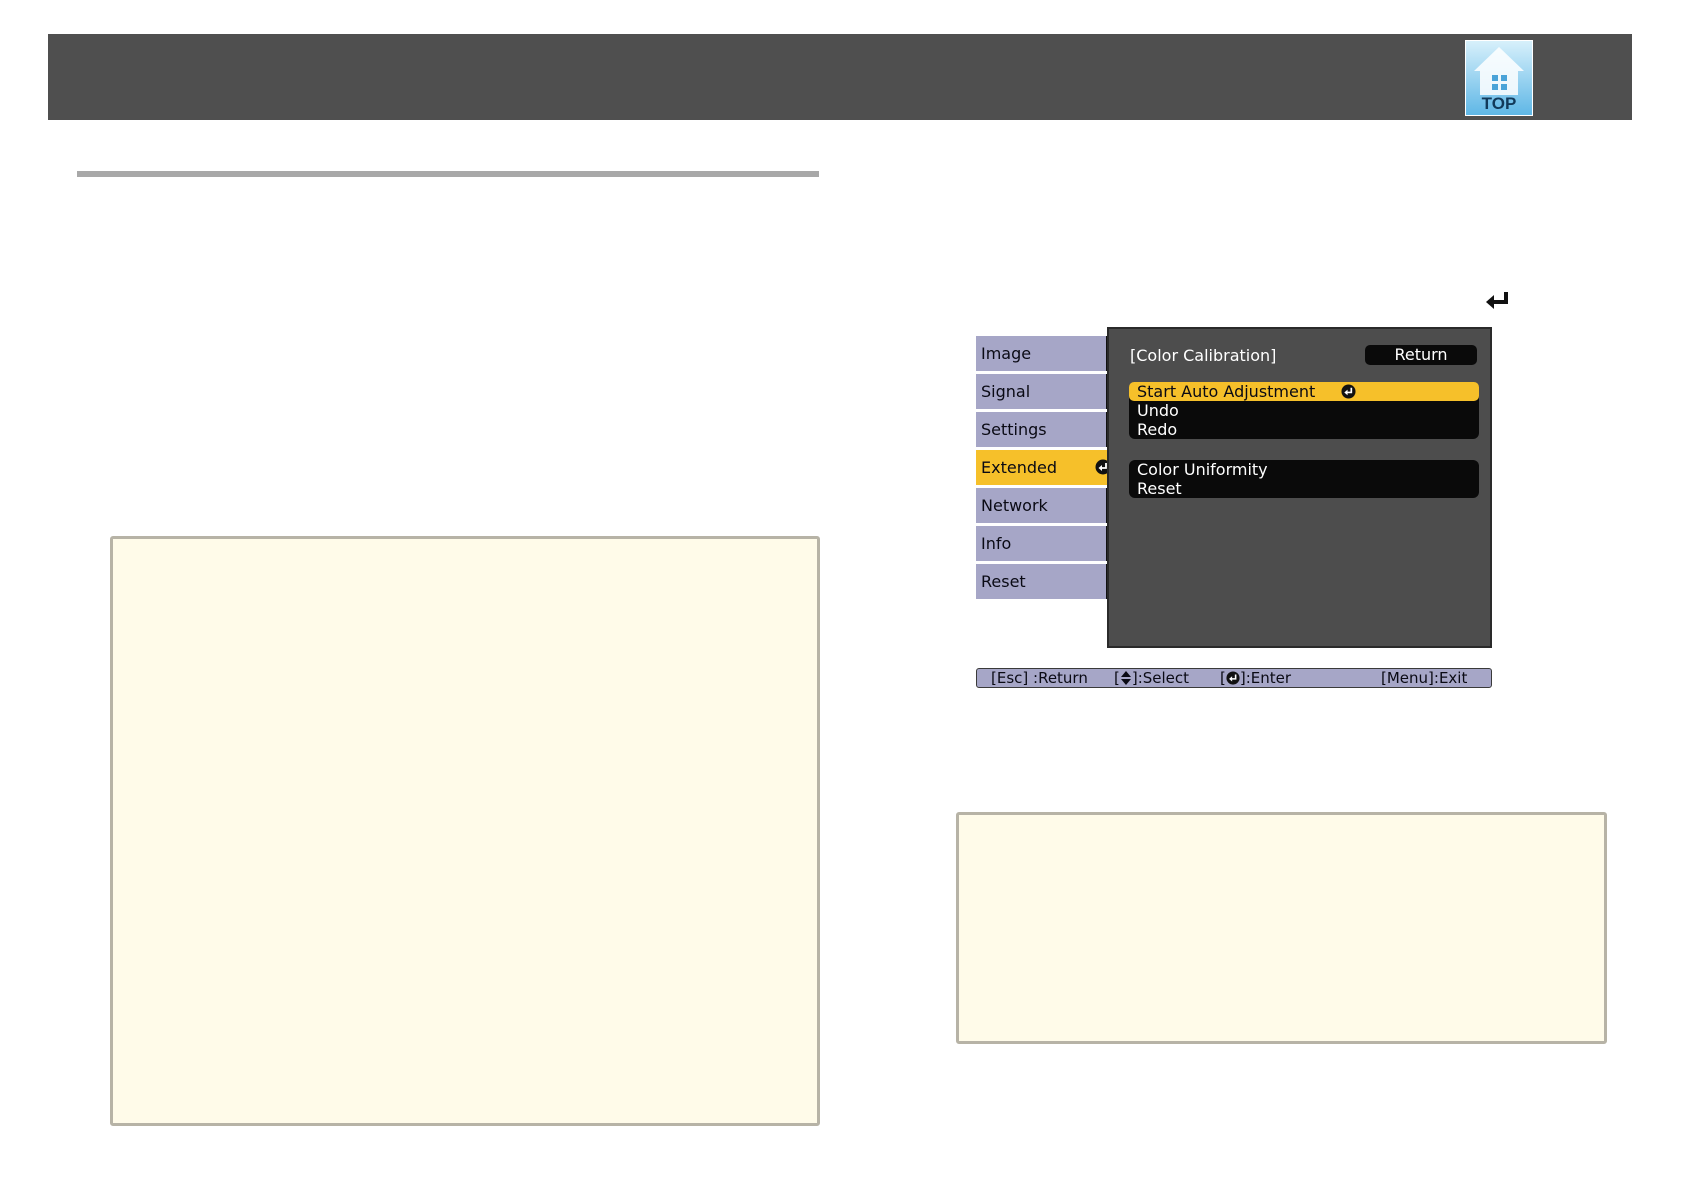 This screenshot has height=1190, width=1684. Describe the element at coordinates (1421, 355) in the screenshot. I see `return-button: Return` at that location.